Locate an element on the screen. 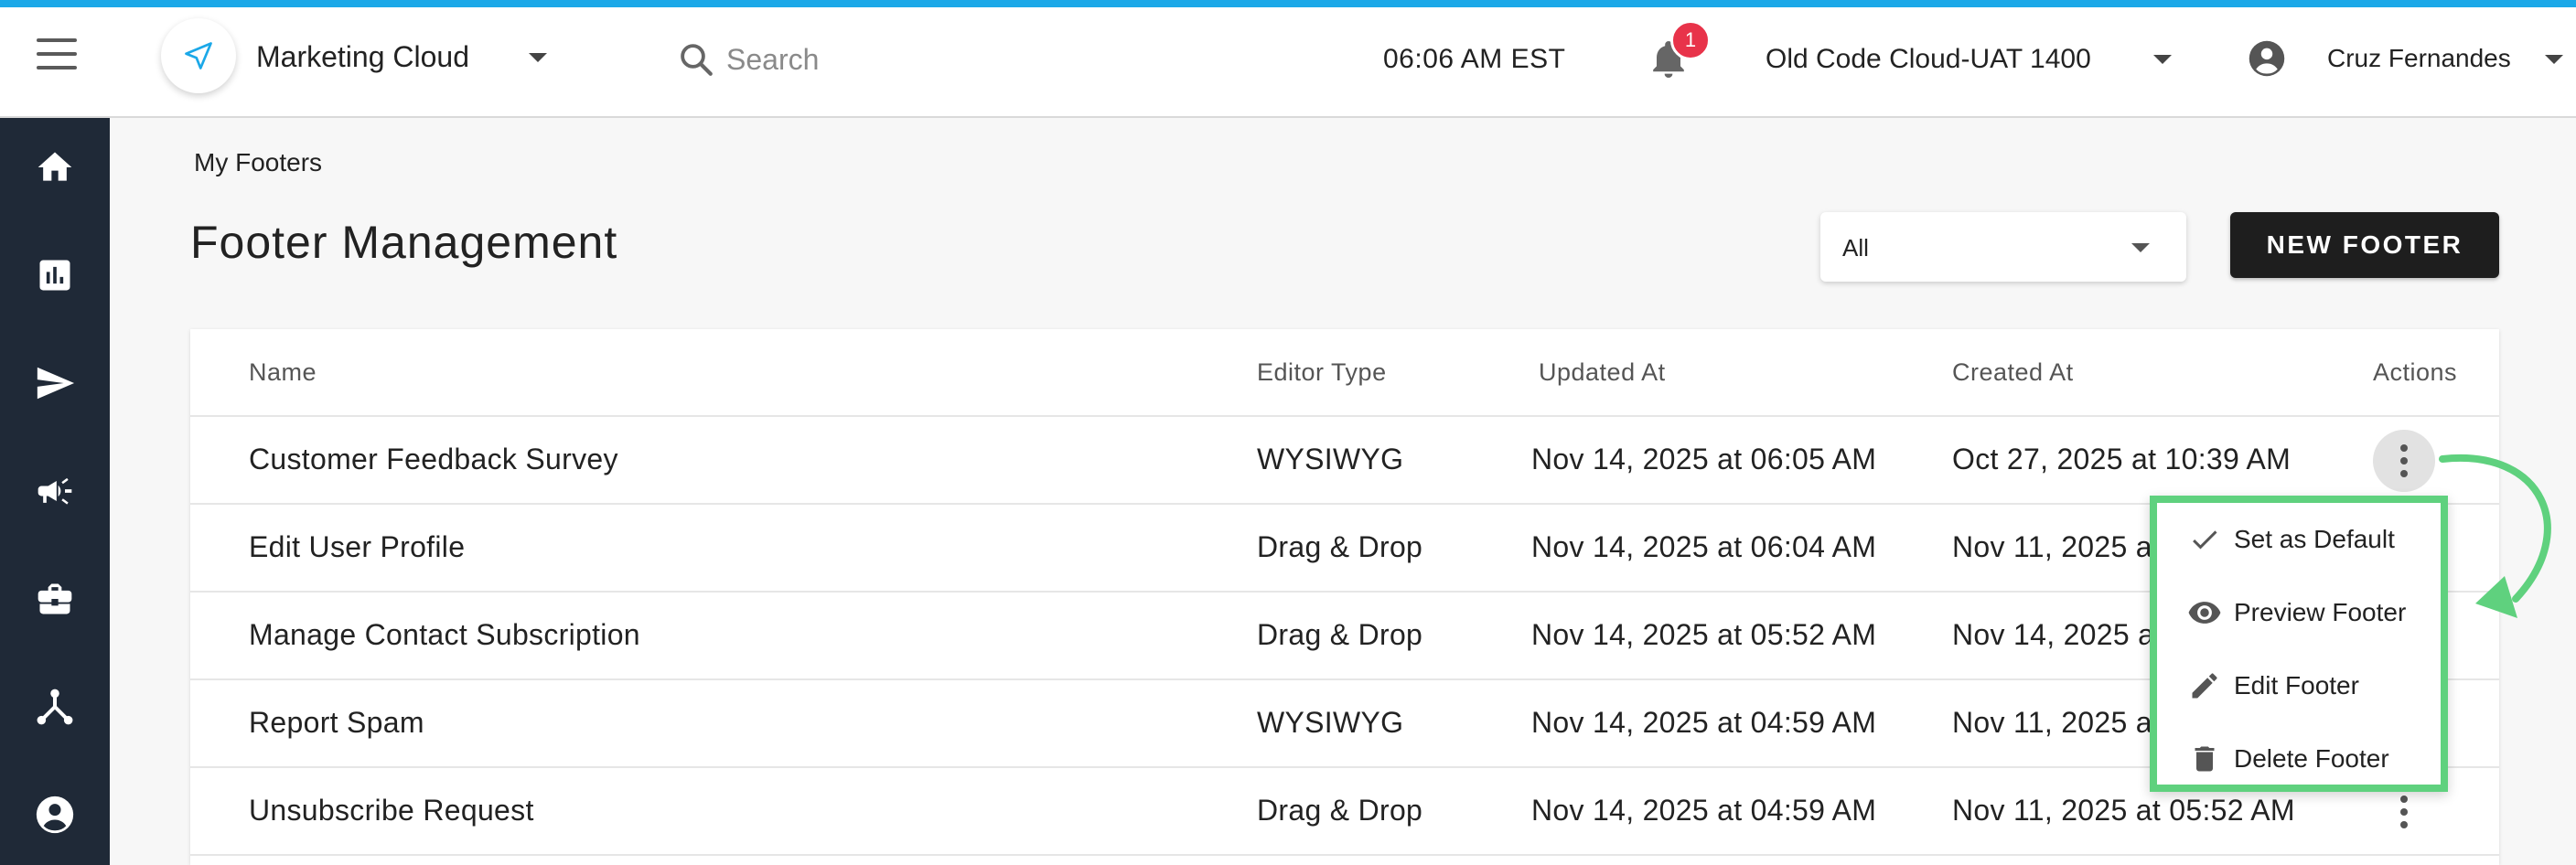 This screenshot has height=865, width=2576. sidebar is located at coordinates (55, 492).